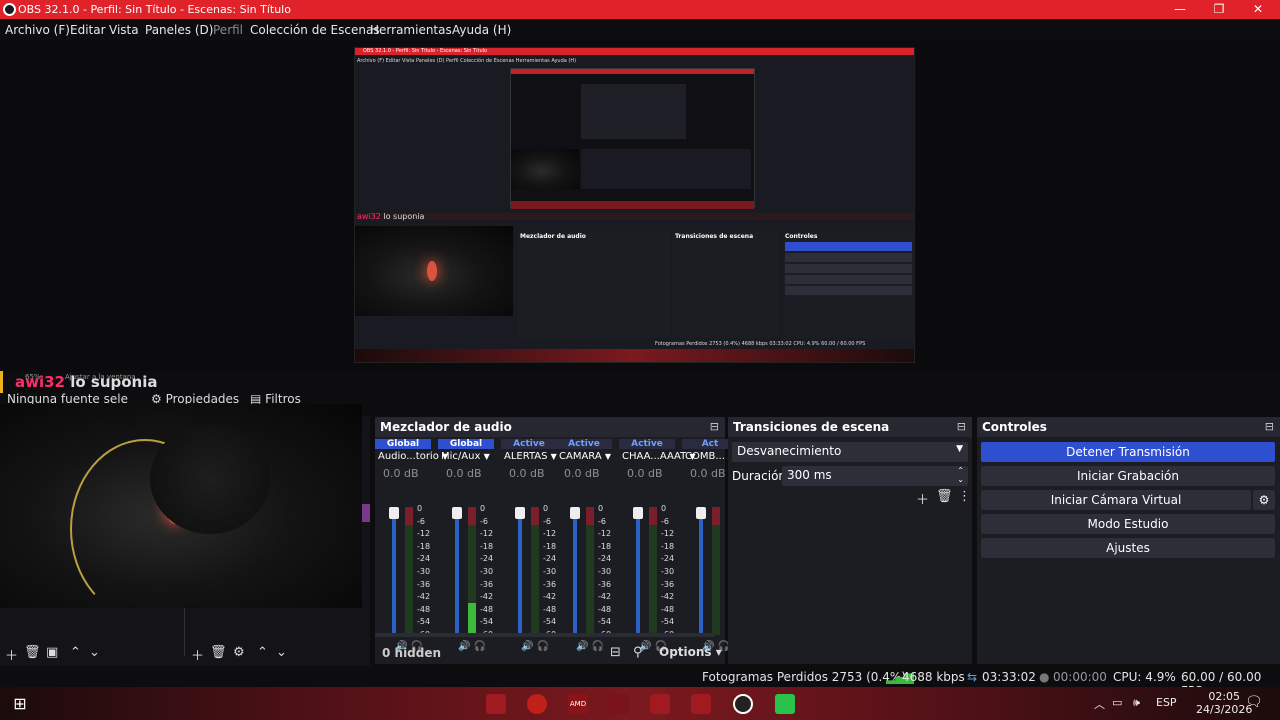  What do you see at coordinates (545, 635) in the screenshot?
I see `mixer-scrollbar` at bounding box center [545, 635].